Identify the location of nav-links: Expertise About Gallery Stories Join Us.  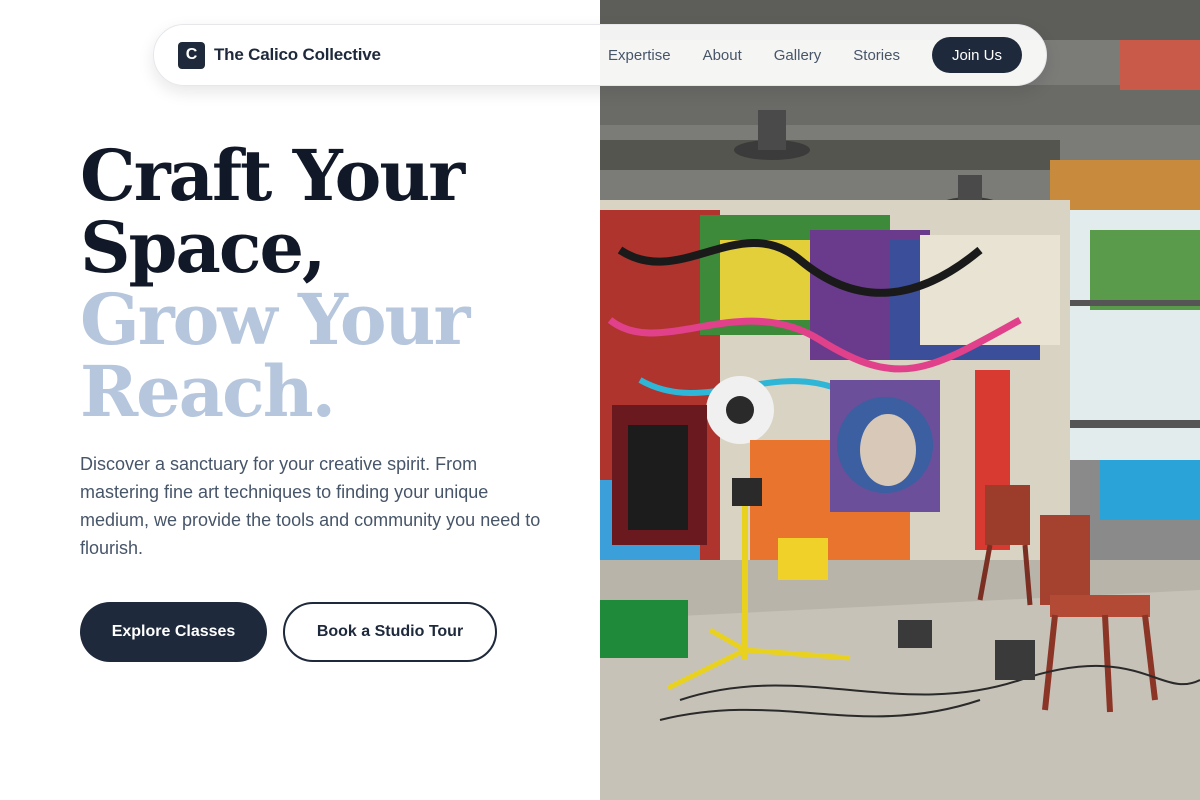
(815, 55).